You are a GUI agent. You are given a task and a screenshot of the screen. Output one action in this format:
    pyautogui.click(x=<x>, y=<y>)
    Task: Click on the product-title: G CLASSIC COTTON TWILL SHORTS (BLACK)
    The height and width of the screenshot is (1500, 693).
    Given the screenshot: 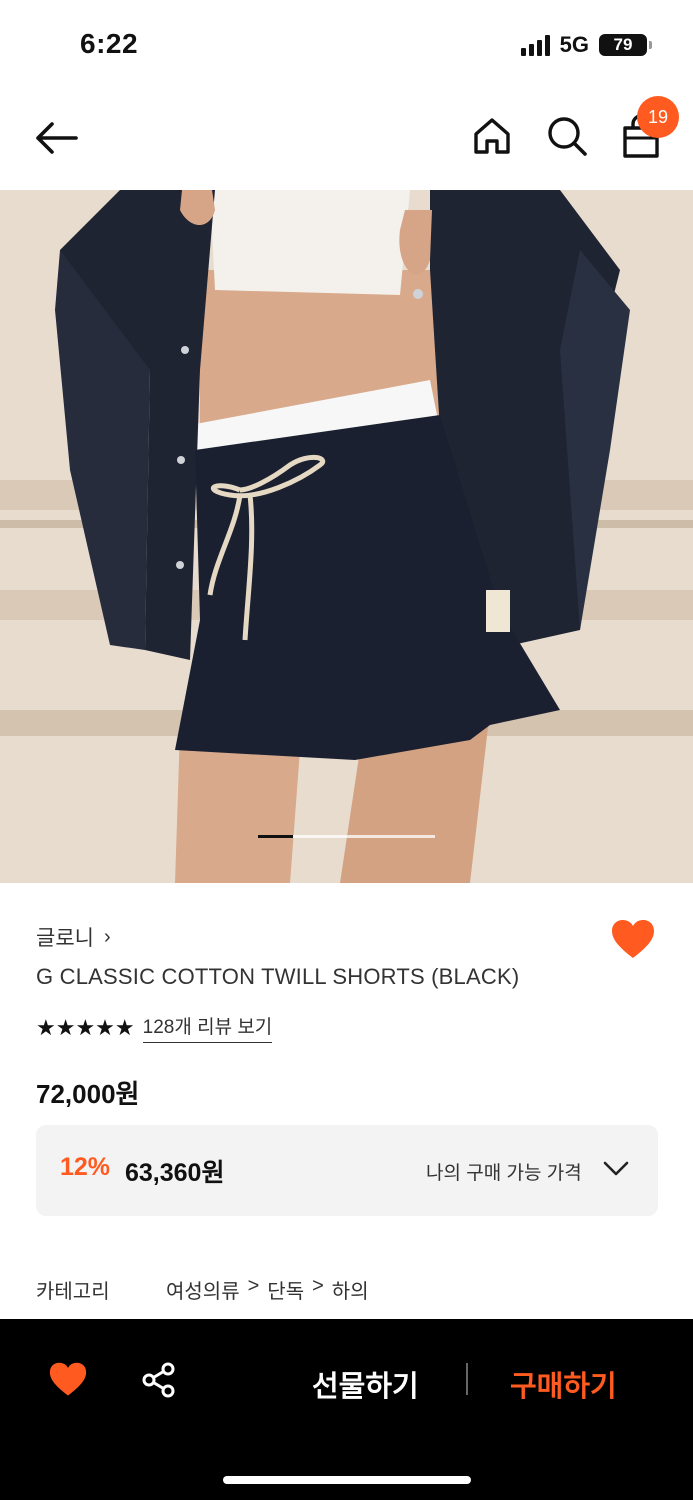 What is the action you would take?
    pyautogui.click(x=278, y=976)
    